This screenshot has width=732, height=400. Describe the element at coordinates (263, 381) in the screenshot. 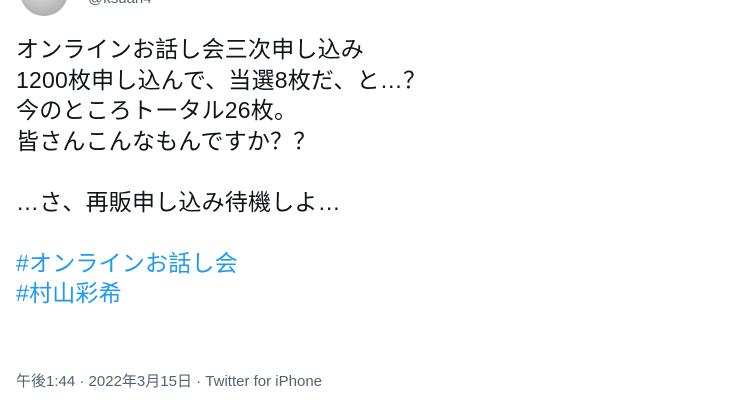

I see `tweet-source: Twitter for iPhone` at that location.